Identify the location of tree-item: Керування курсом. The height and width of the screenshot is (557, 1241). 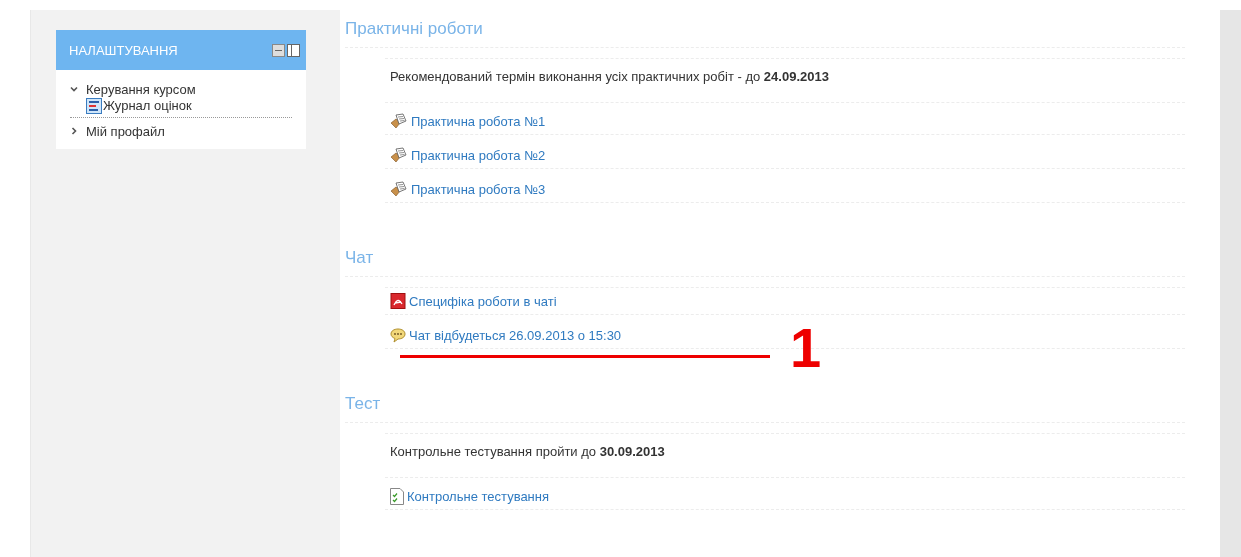
(141, 89).